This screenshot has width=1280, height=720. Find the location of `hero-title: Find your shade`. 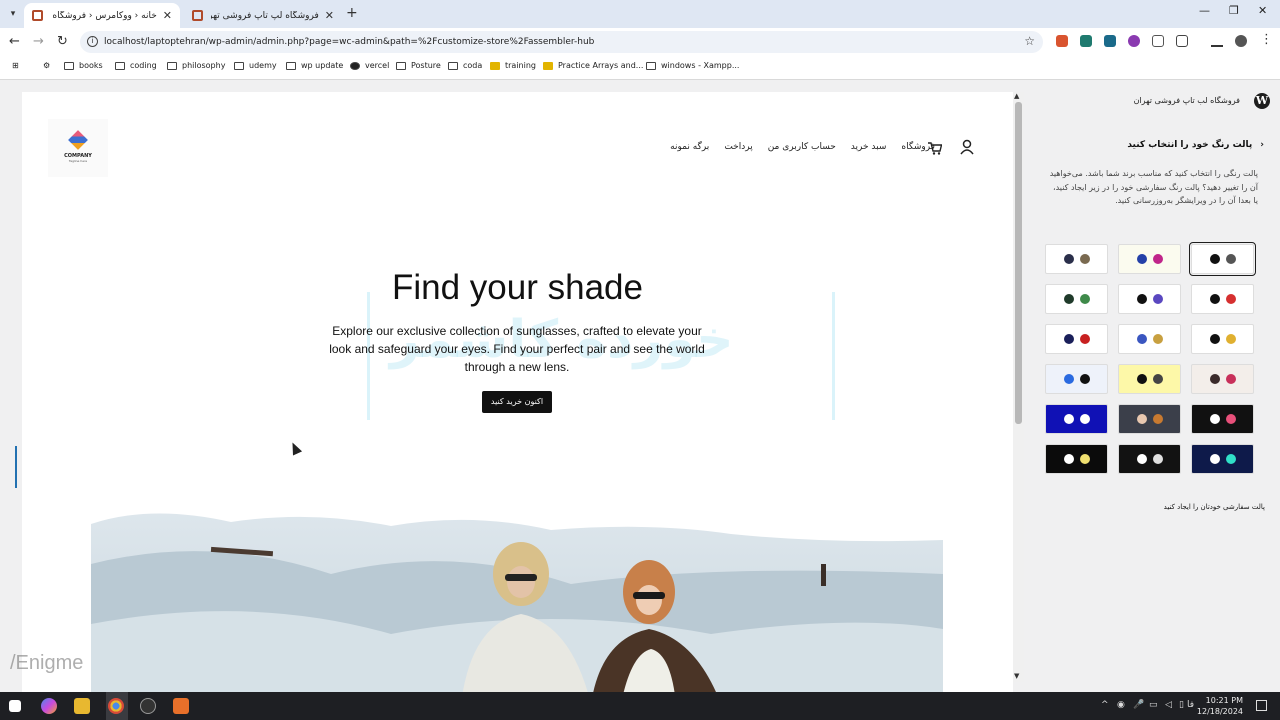

hero-title: Find your shade is located at coordinates (517, 287).